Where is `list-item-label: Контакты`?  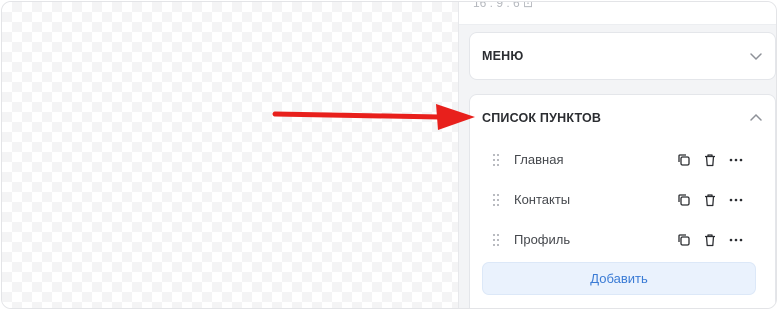 list-item-label: Контакты is located at coordinates (542, 199).